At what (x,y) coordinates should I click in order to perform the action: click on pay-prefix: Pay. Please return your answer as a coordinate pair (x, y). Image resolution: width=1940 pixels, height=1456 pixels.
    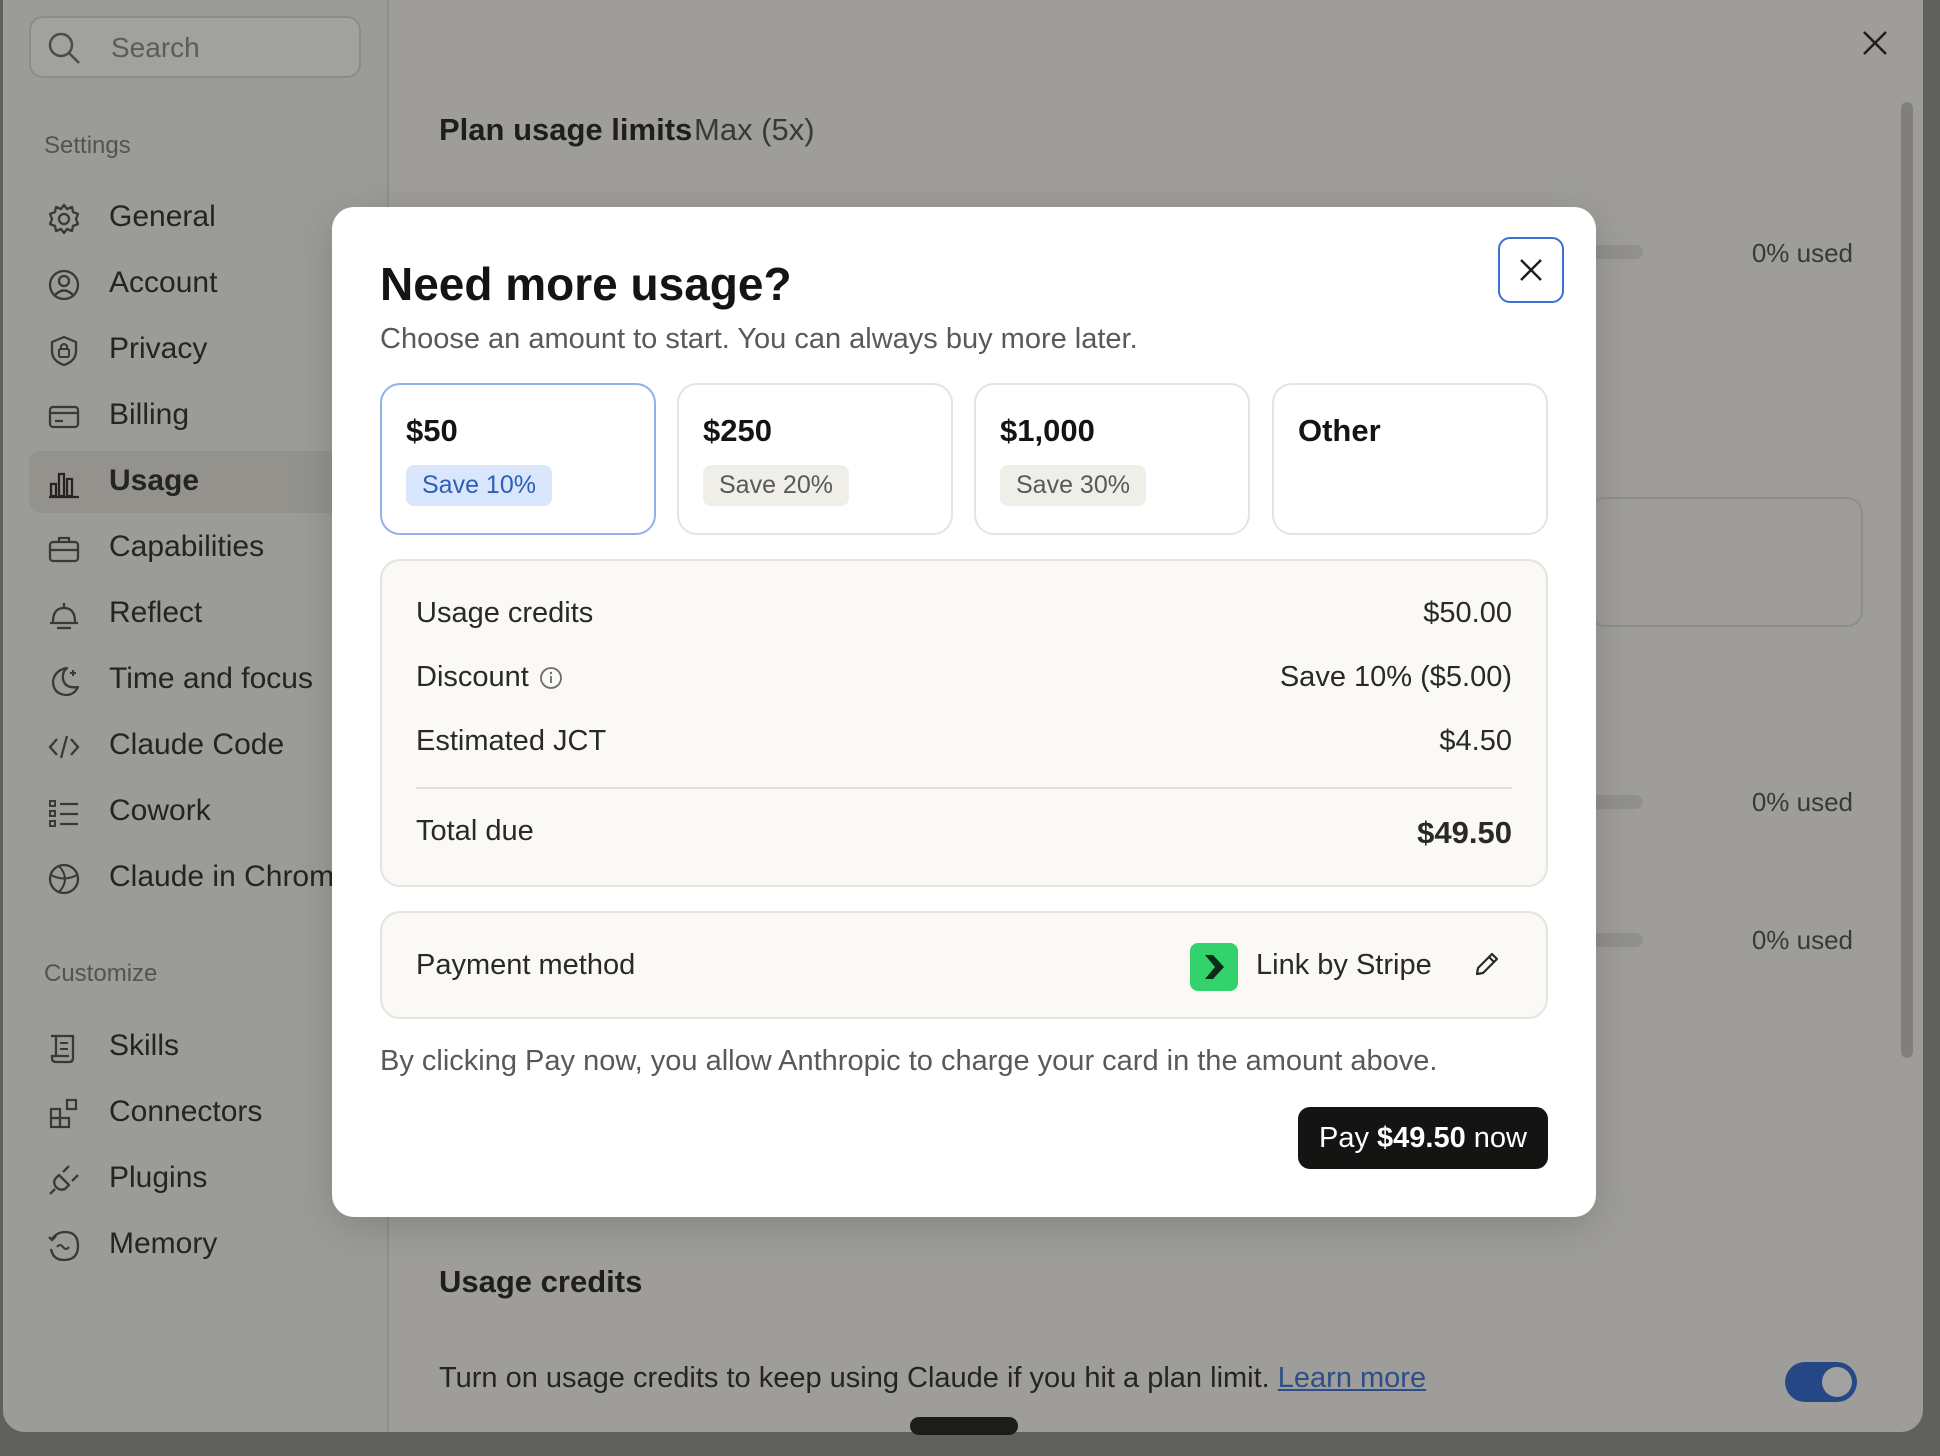
    Looking at the image, I should click on (1348, 1137).